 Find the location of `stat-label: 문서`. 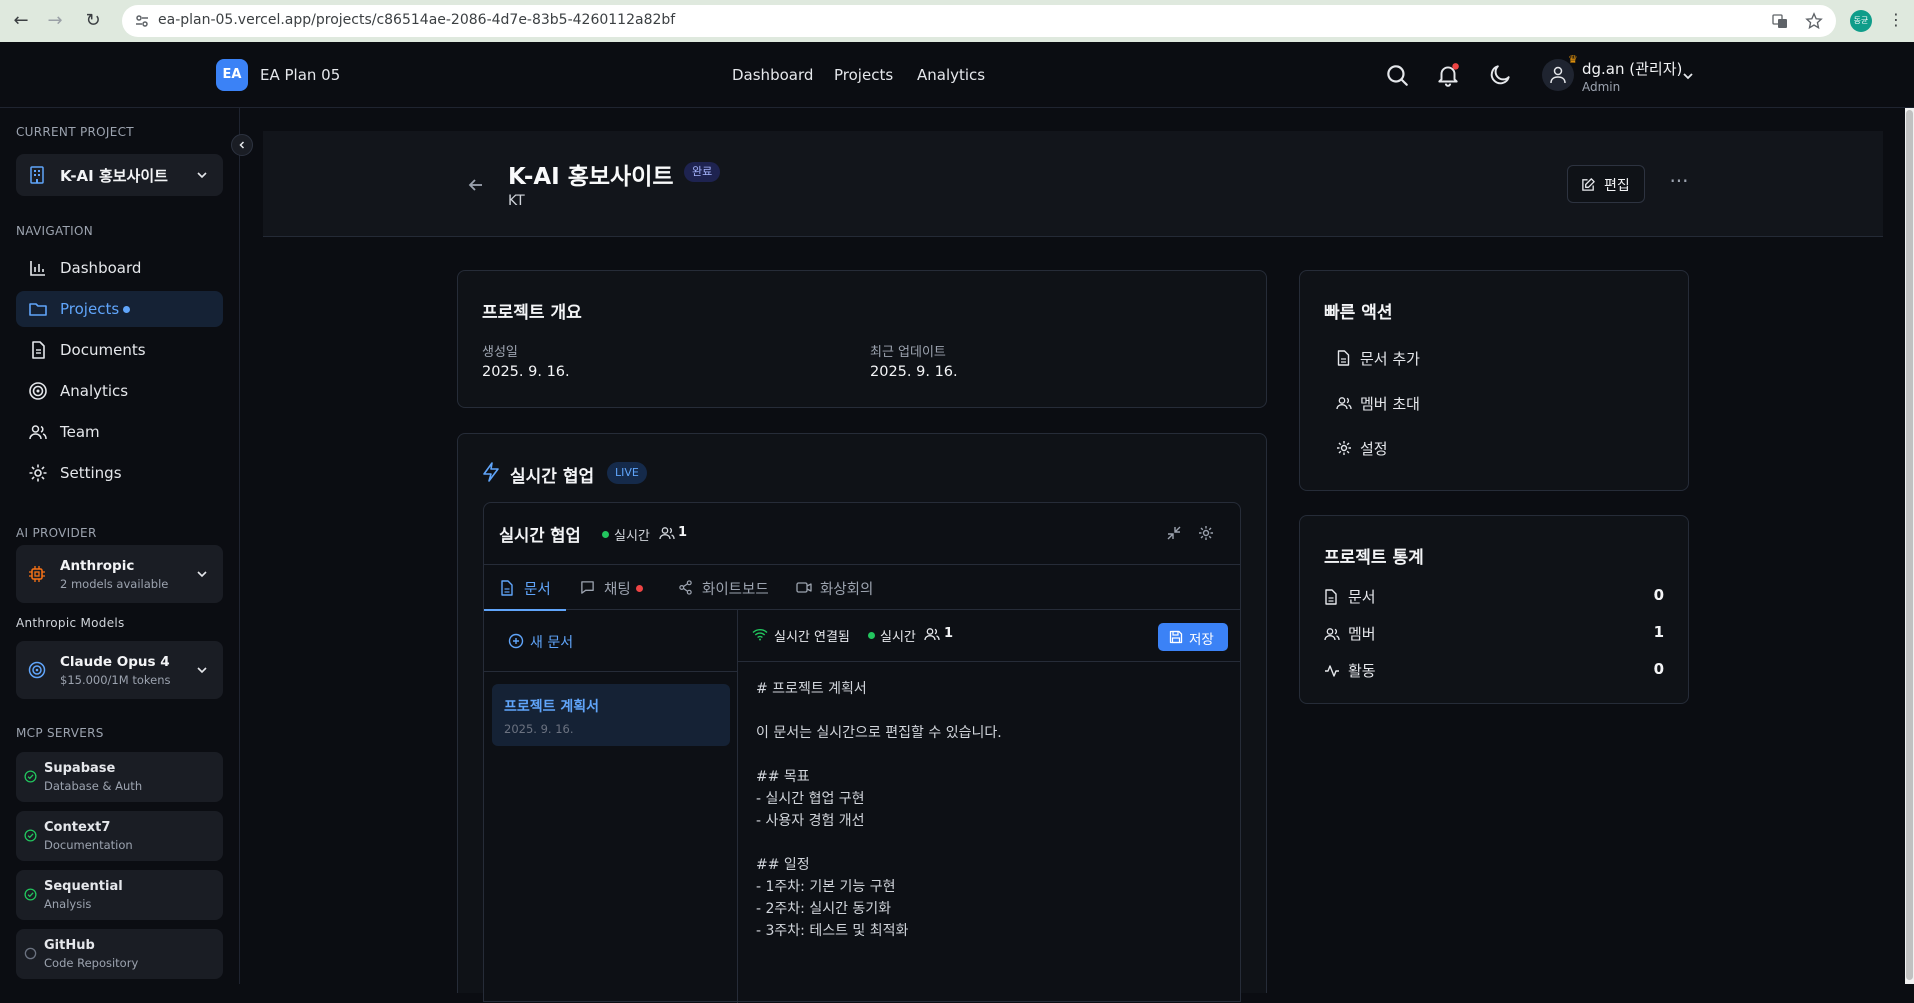

stat-label: 문서 is located at coordinates (1362, 597).